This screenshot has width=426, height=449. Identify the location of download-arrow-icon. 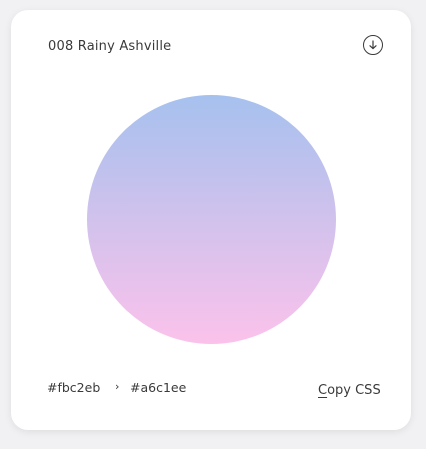
(373, 45).